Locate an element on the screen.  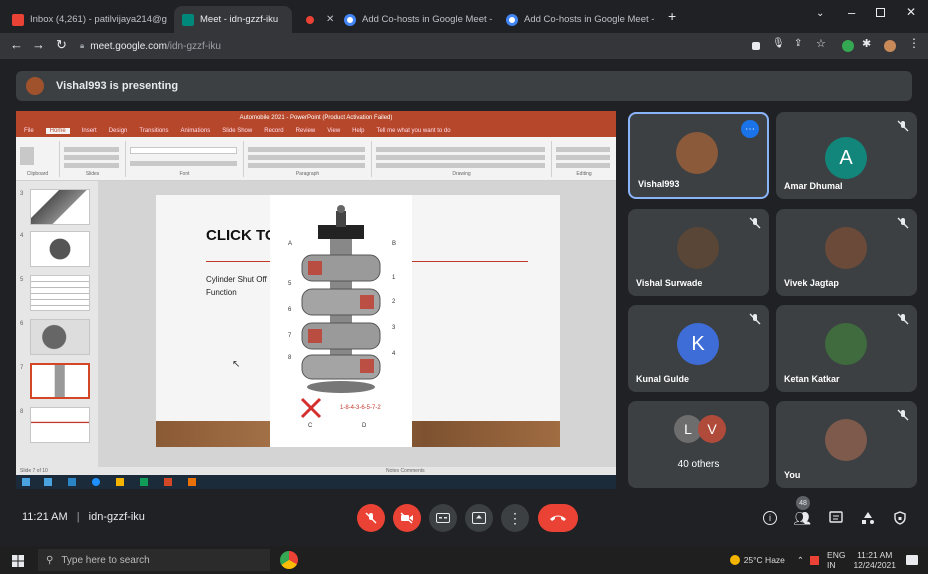
bookmark-star-icon: ☆ is located at coordinates (821, 43).